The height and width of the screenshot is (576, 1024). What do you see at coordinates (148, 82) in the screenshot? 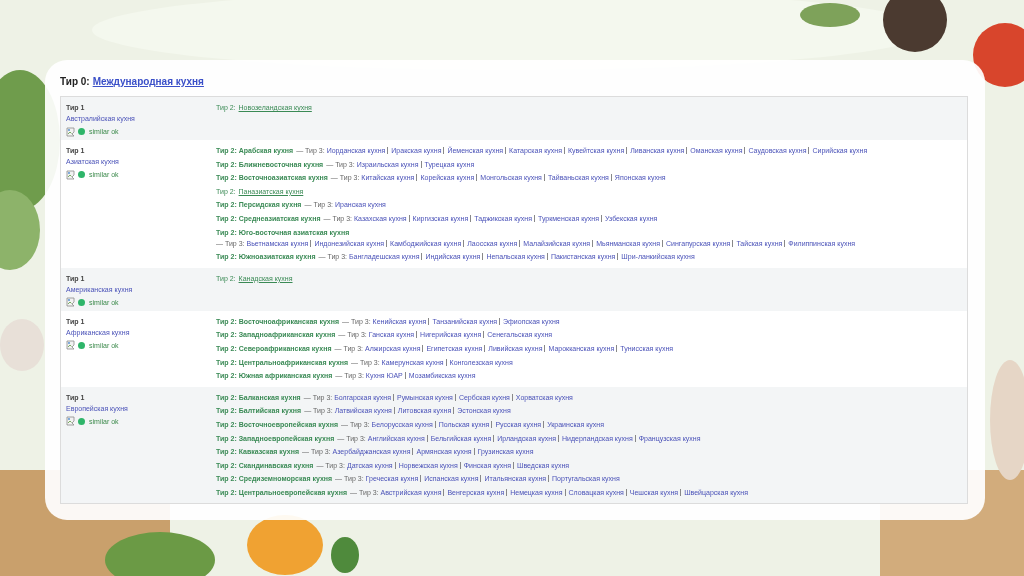
I see `category-link: Международная кухня` at bounding box center [148, 82].